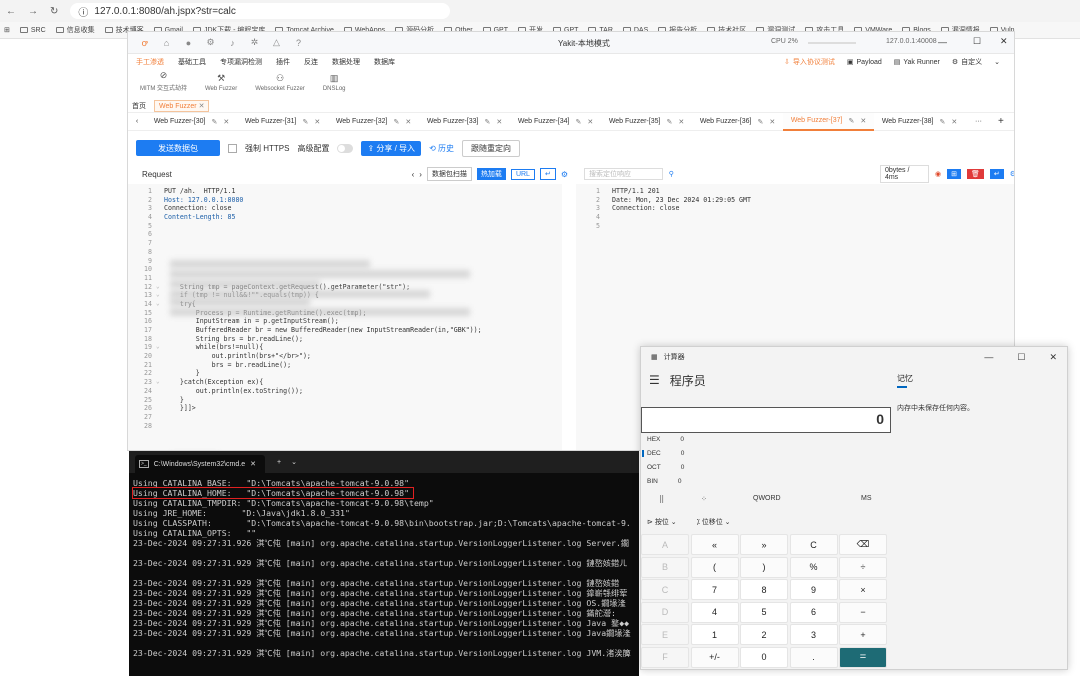  What do you see at coordinates (866, 498) in the screenshot?
I see `memory-store-button: MS` at bounding box center [866, 498].